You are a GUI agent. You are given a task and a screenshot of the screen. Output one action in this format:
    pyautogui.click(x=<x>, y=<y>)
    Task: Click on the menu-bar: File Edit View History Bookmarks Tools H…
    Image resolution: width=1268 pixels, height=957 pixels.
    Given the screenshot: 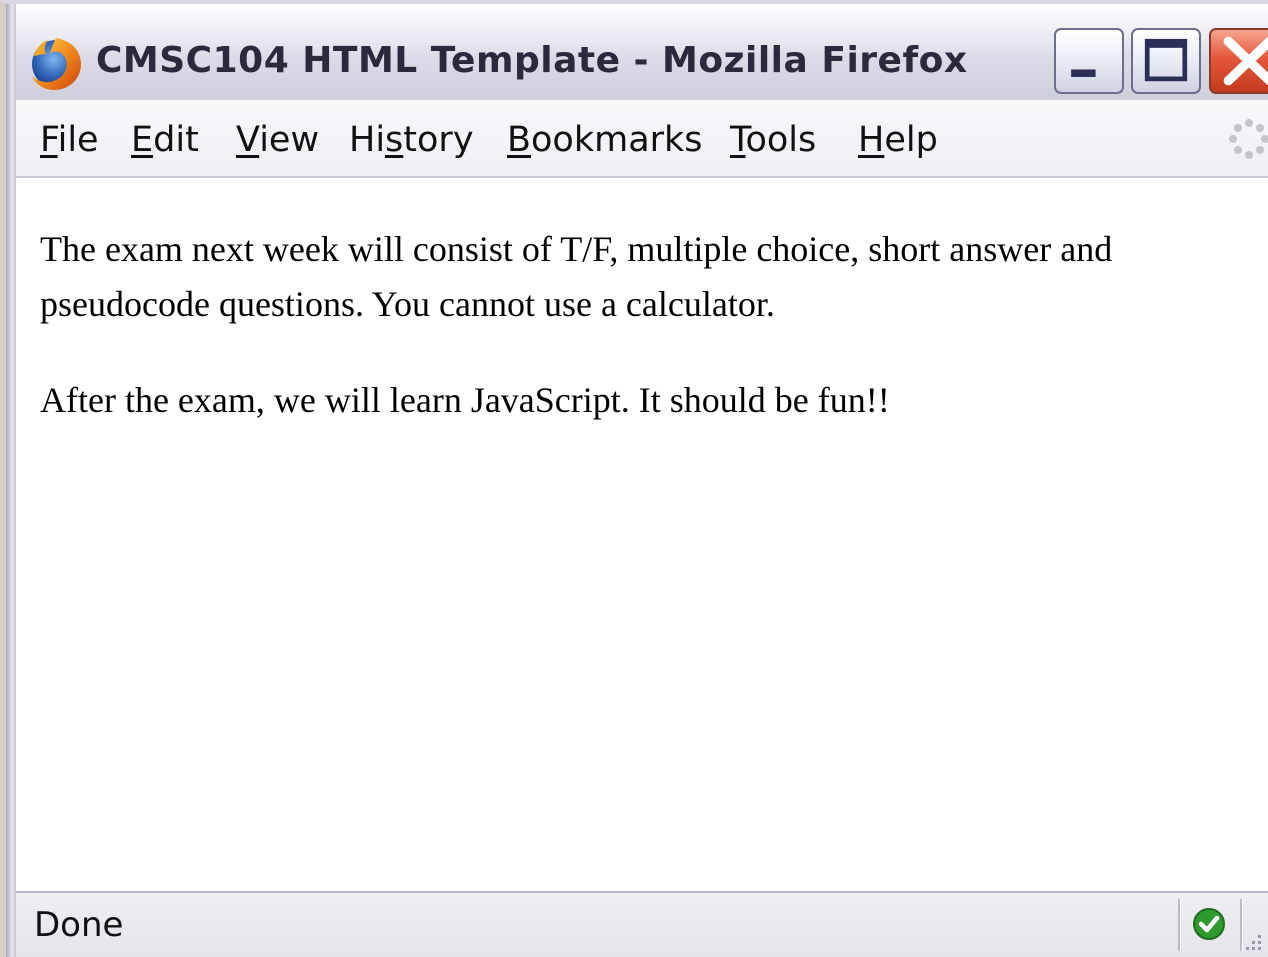 What is the action you would take?
    pyautogui.click(x=637, y=139)
    